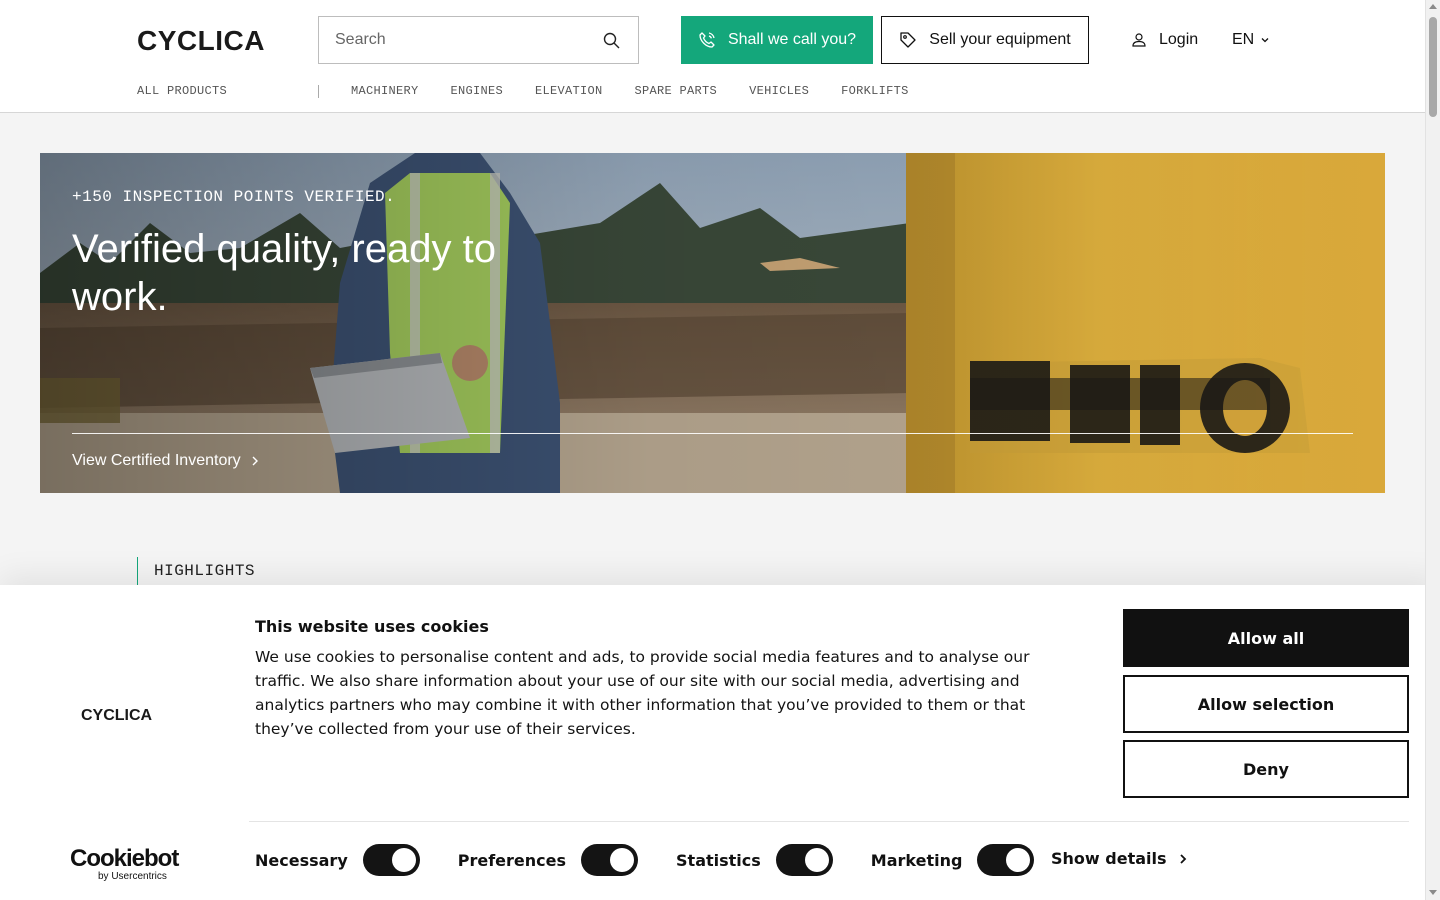  What do you see at coordinates (875, 91) in the screenshot?
I see `nav-item-forklifts: FORKLIFTS` at bounding box center [875, 91].